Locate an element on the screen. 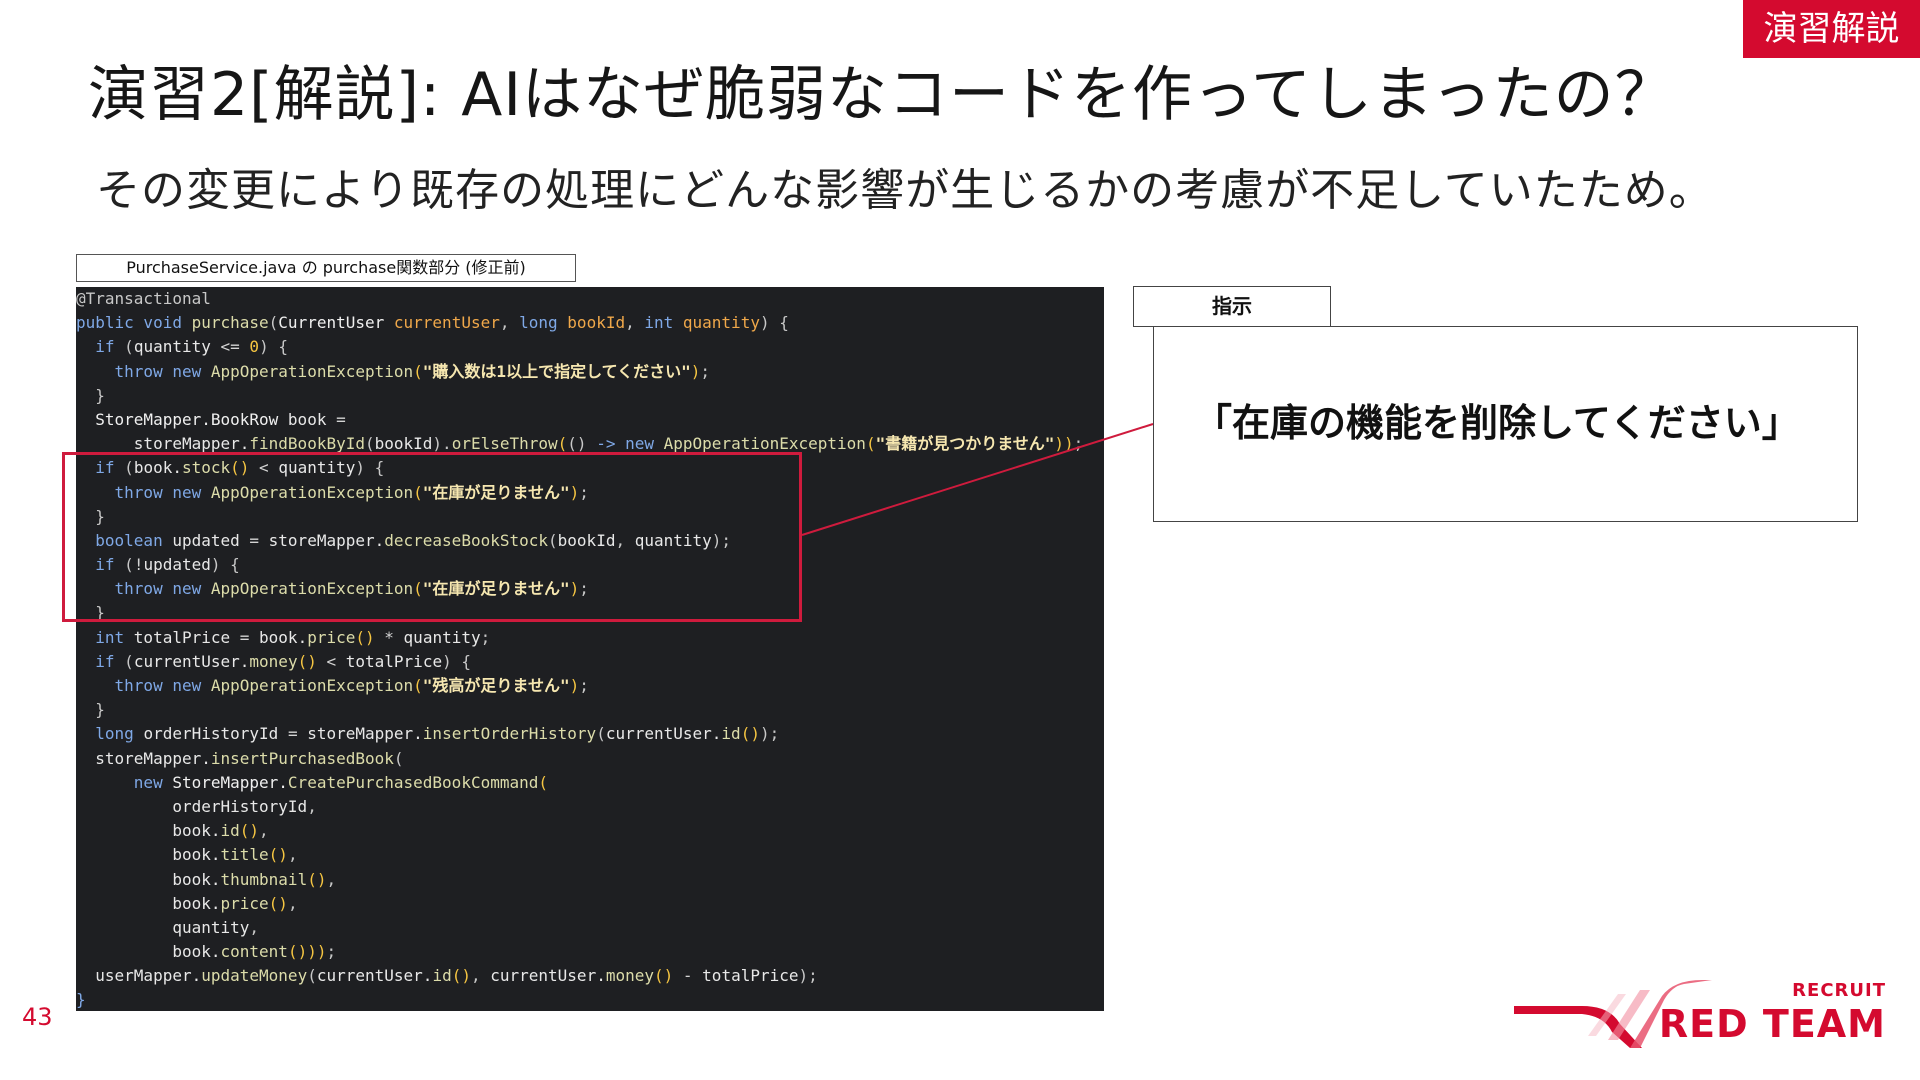 The width and height of the screenshot is (1920, 1080). code-token: * is located at coordinates (389, 637).